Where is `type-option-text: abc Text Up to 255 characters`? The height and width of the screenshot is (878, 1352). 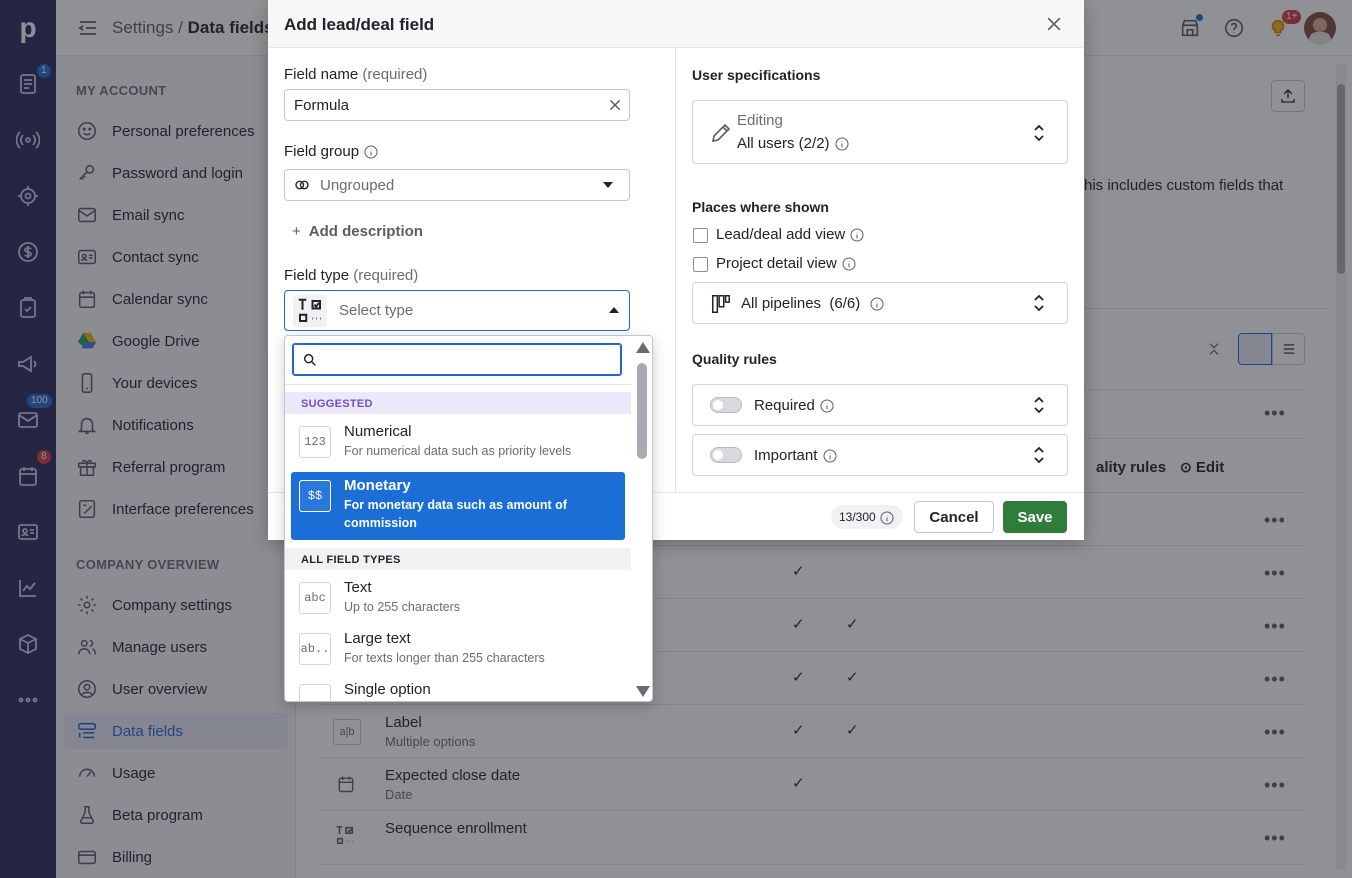 type-option-text: abc Text Up to 255 characters is located at coordinates (458, 599).